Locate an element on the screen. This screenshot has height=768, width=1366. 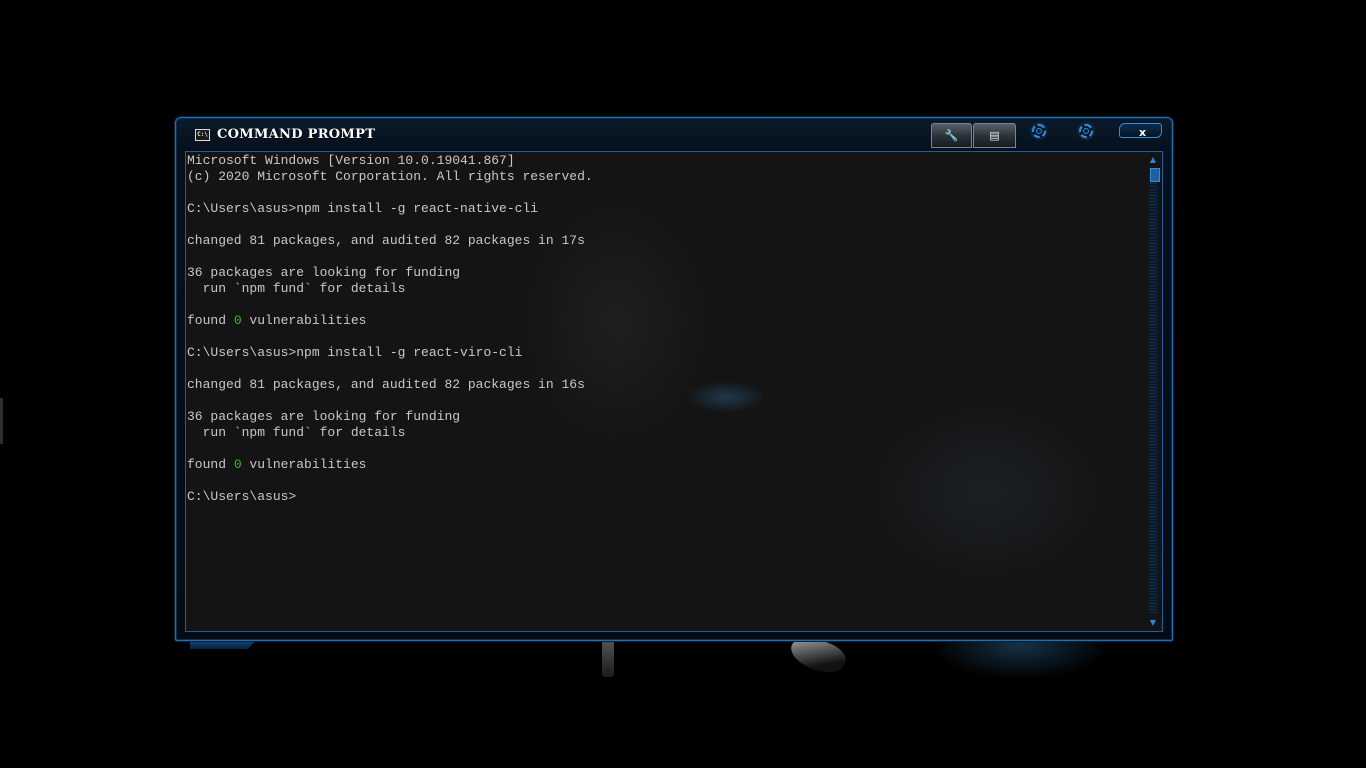
close-button: x is located at coordinates (1140, 131).